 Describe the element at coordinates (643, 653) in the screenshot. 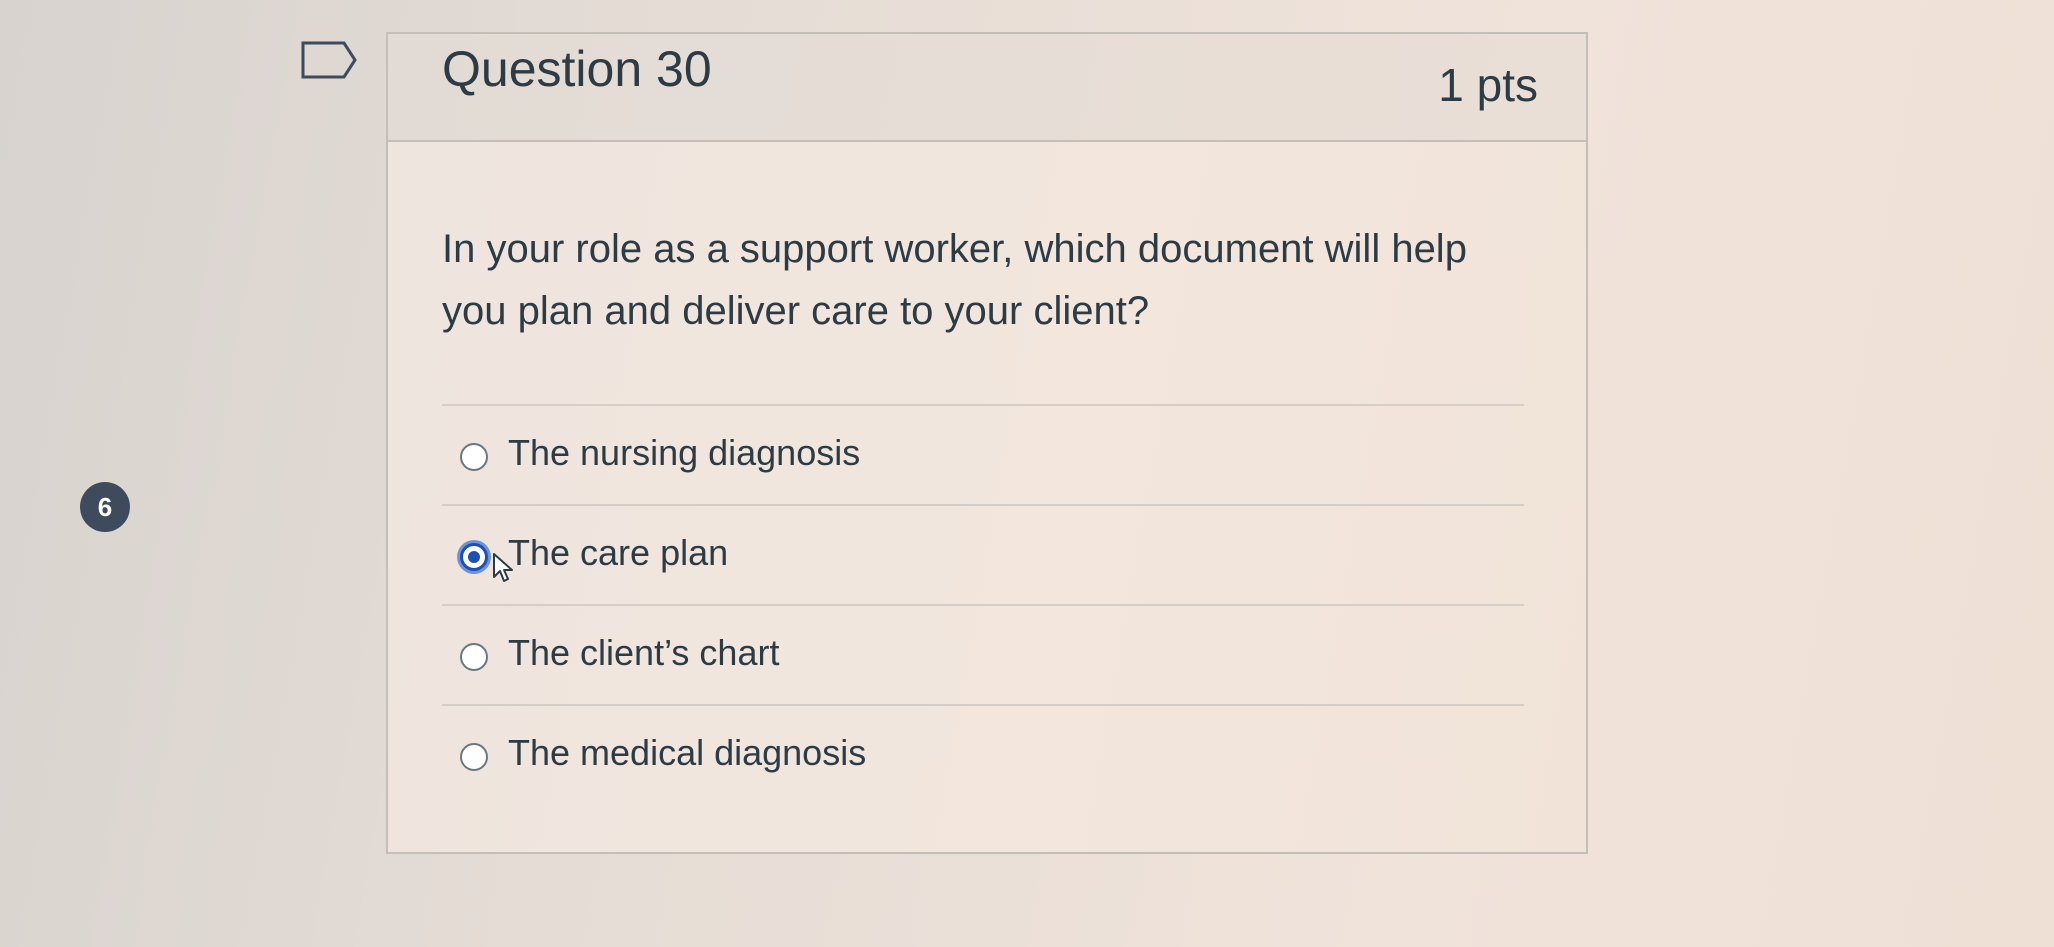

I see `answer-label: The client’s chart` at that location.